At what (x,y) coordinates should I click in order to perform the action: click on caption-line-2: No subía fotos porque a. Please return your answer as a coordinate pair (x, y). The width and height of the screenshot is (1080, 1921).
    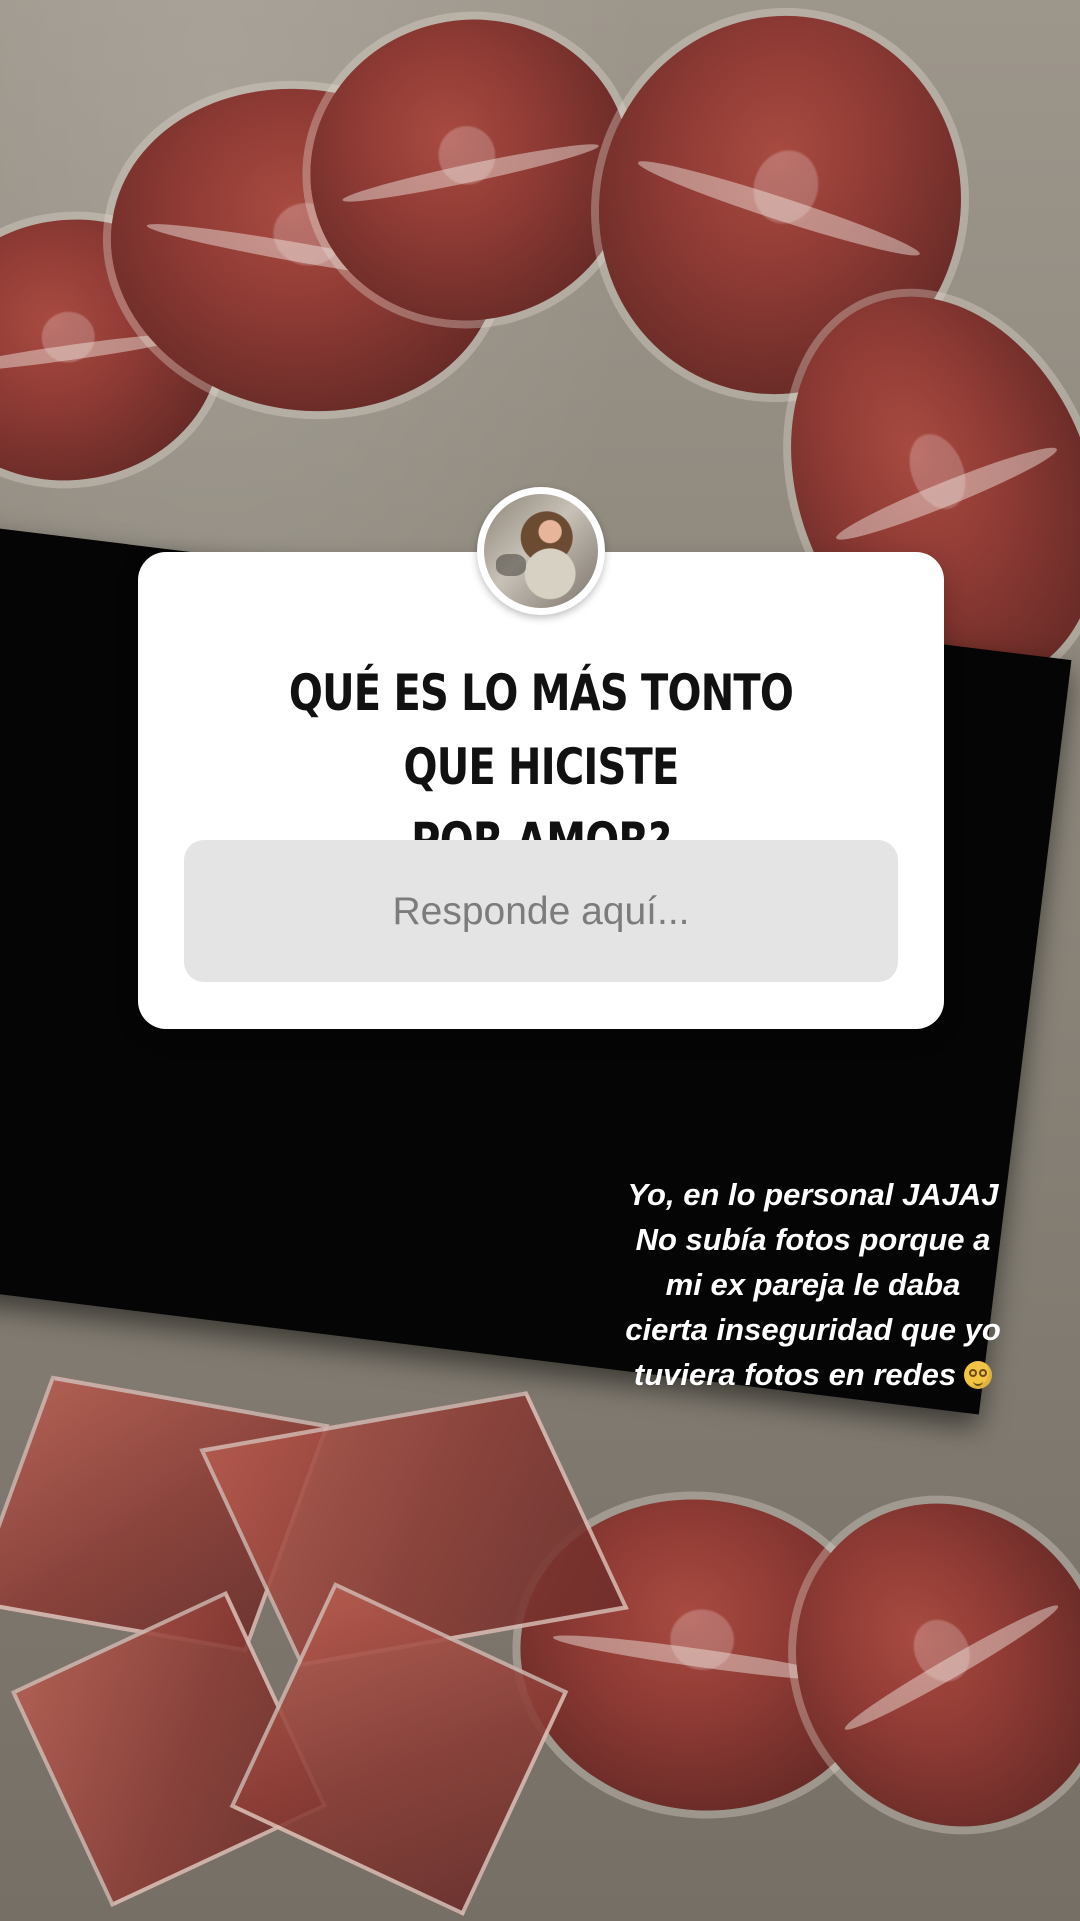
    Looking at the image, I should click on (813, 1239).